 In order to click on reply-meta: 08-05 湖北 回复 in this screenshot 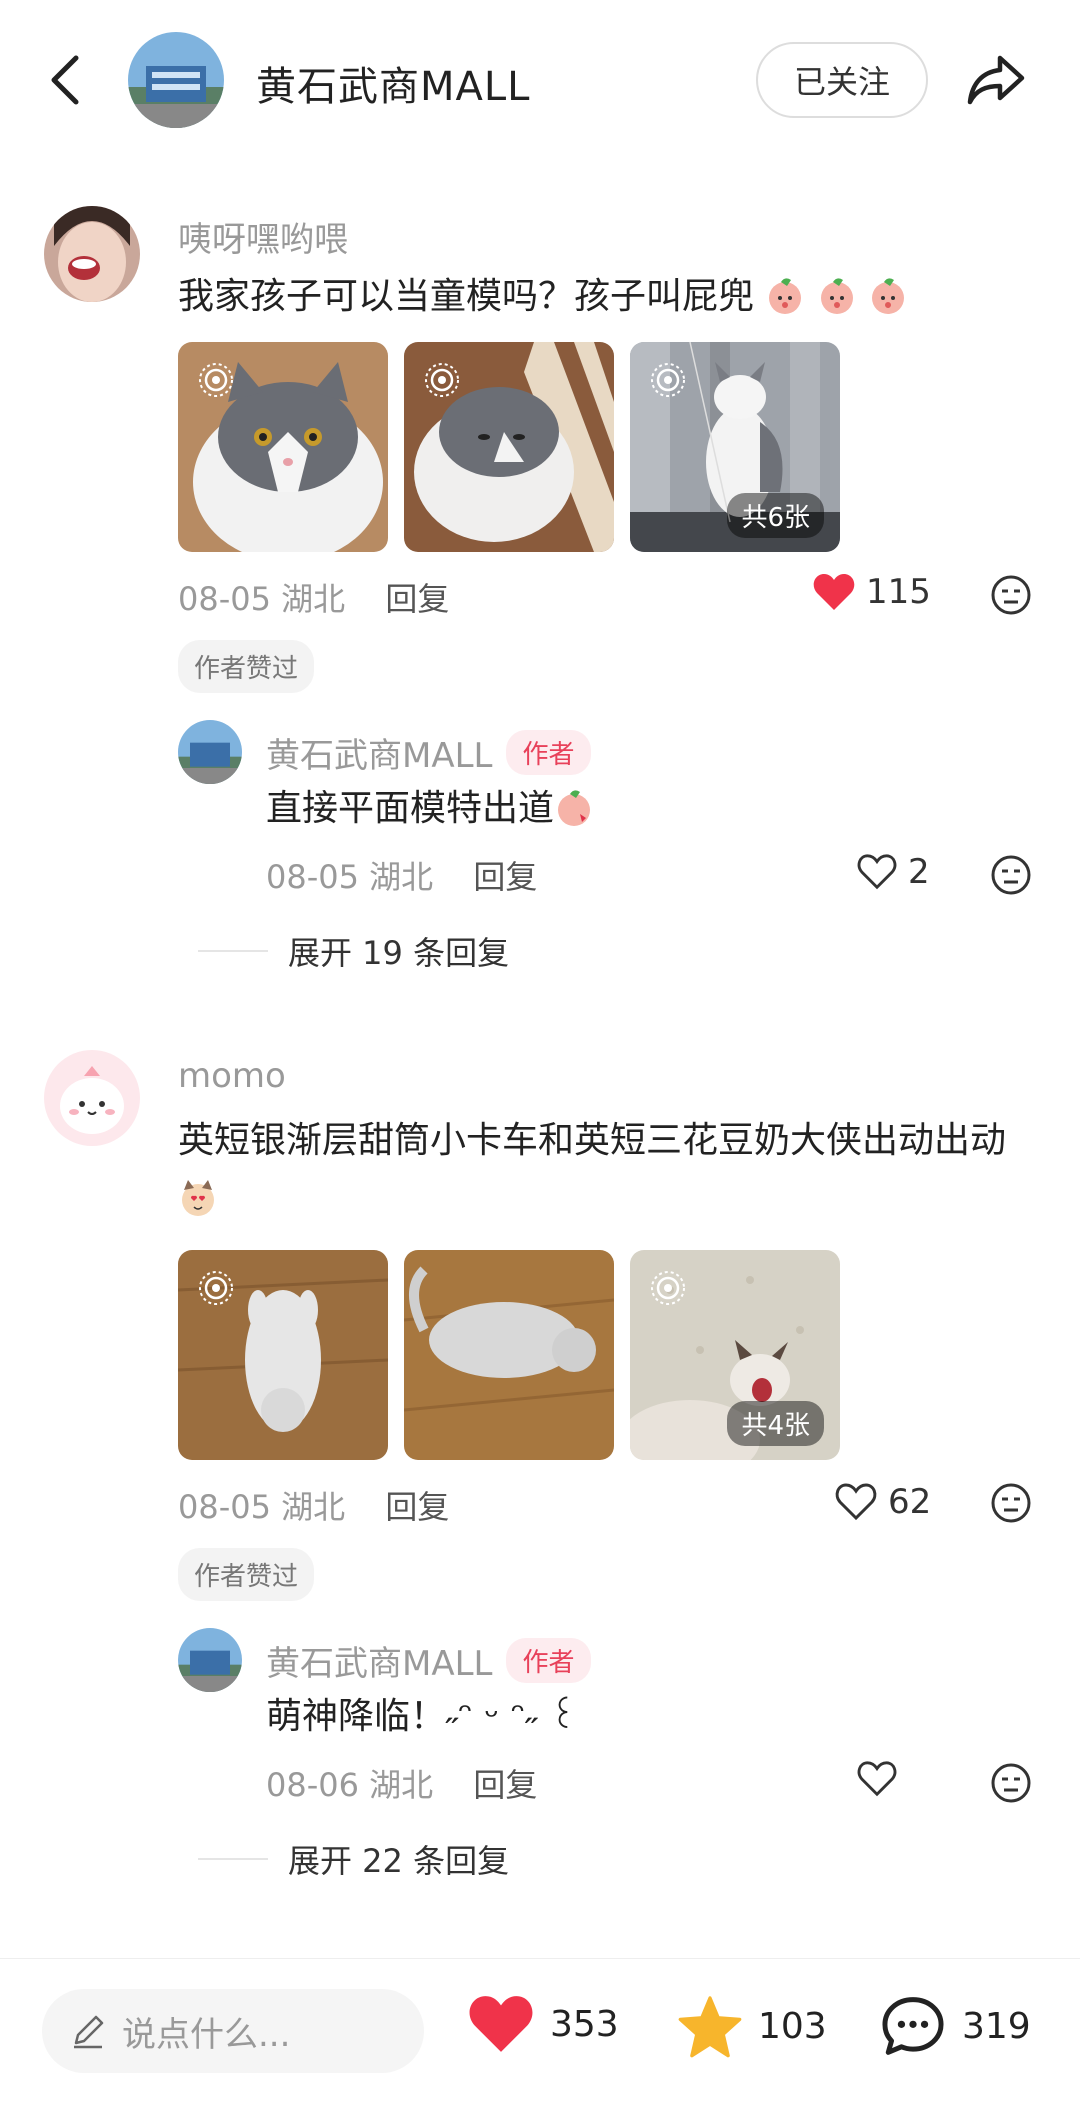, I will do `click(401, 875)`.